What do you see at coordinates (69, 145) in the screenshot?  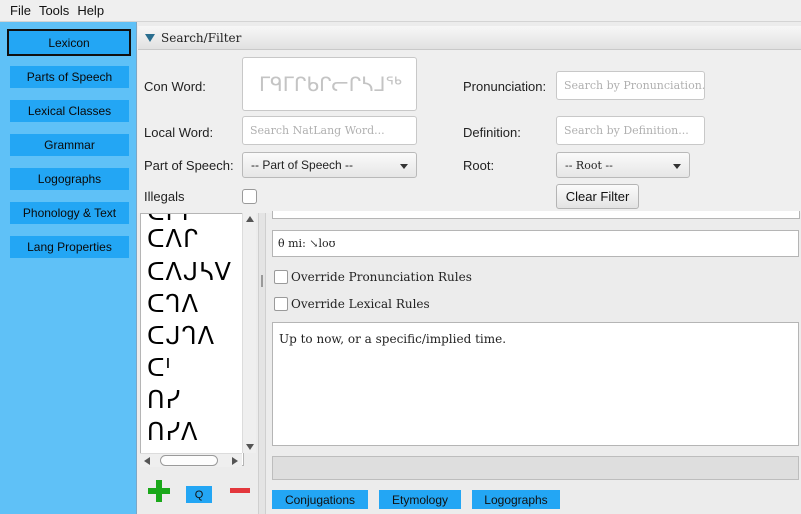 I see `sidebar-item-grammar: Grammar` at bounding box center [69, 145].